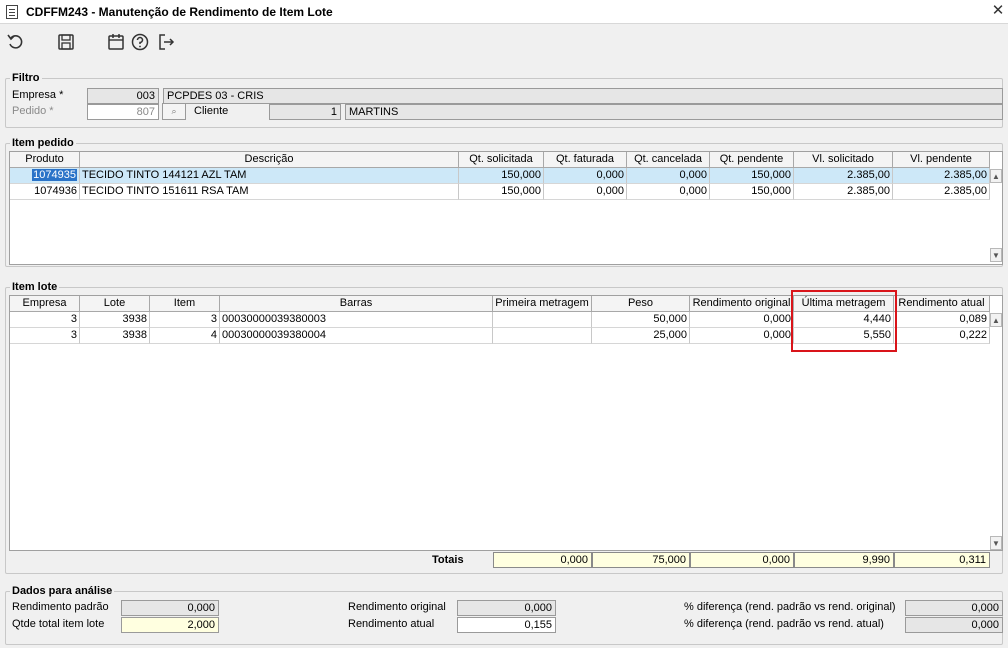  Describe the element at coordinates (542, 304) in the screenshot. I see `col-primeira-metragem: Primeira metragem` at that location.